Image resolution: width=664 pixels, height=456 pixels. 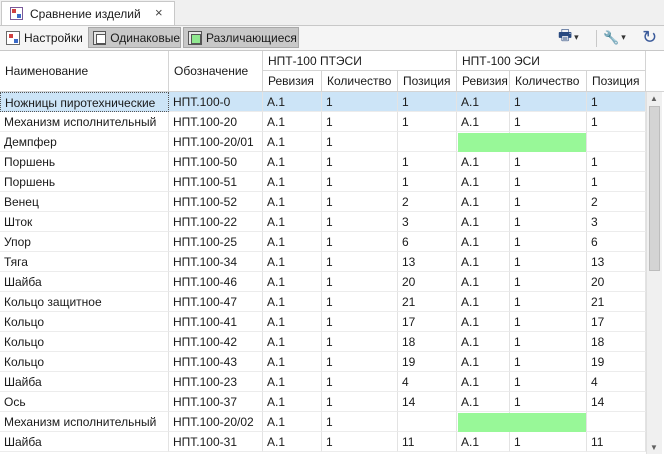 What do you see at coordinates (159, 12) in the screenshot?
I see `close-icon: ×` at bounding box center [159, 12].